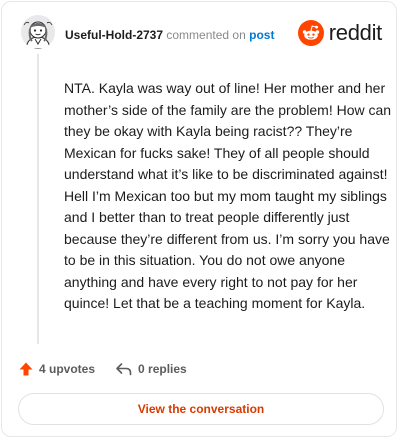 Image resolution: width=400 pixels, height=440 pixels. Describe the element at coordinates (38, 32) in the screenshot. I see `snoo-avatar-icon` at that location.